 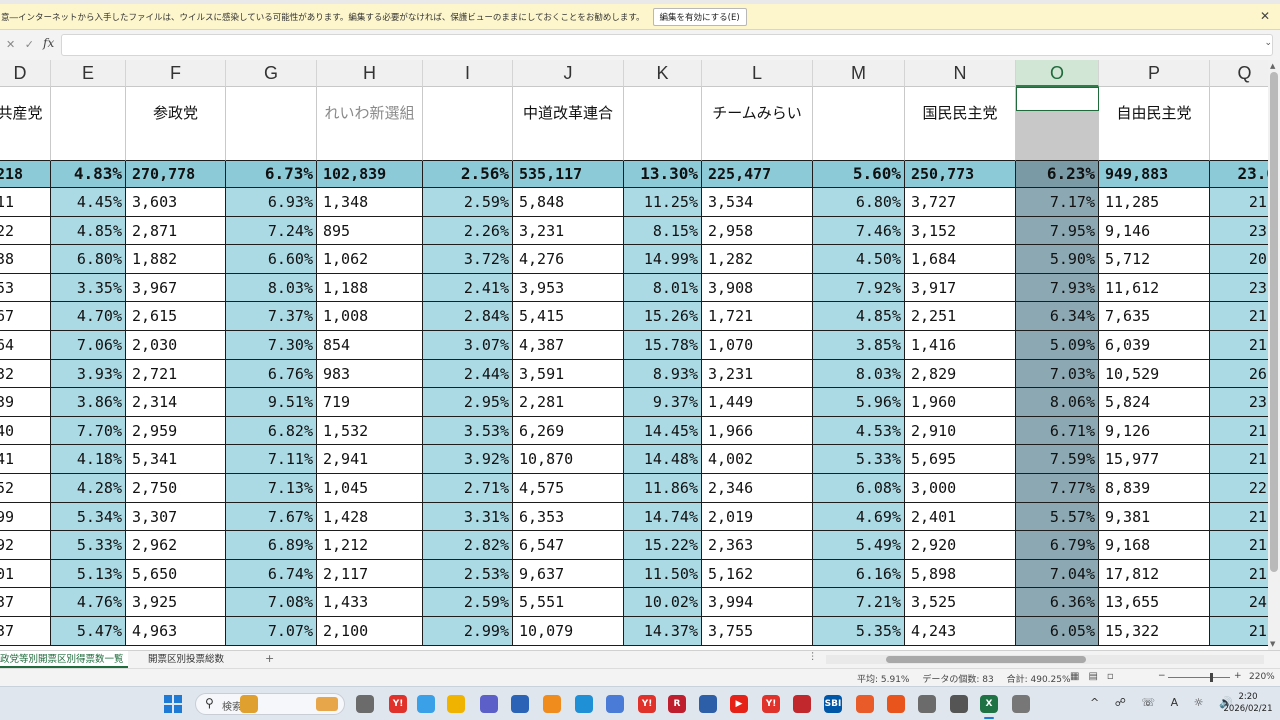 I want to click on votes-cell: 250,773, so click(x=960, y=174).